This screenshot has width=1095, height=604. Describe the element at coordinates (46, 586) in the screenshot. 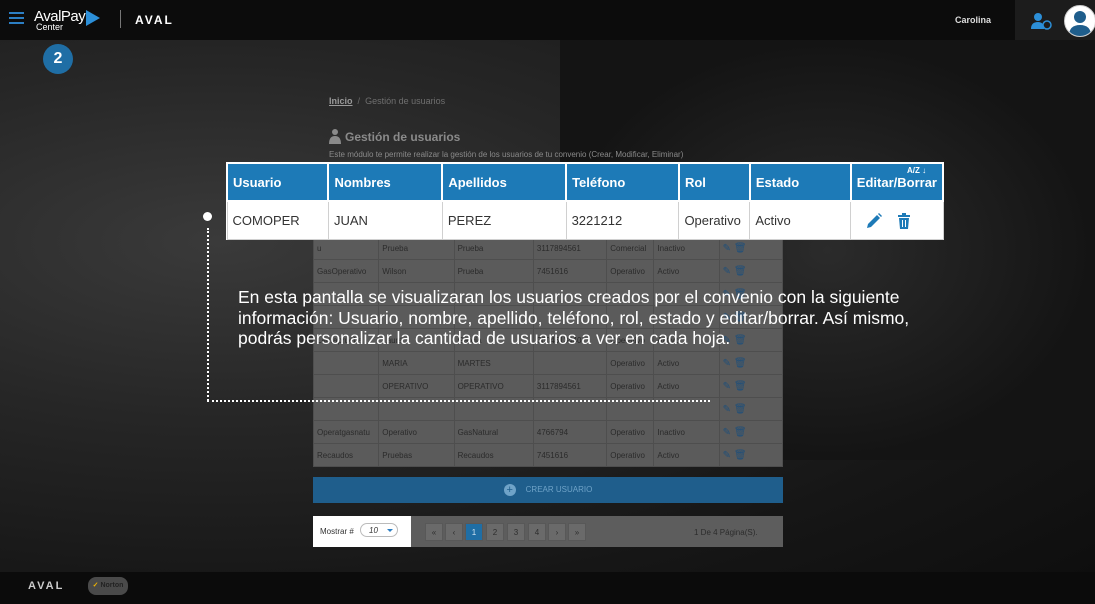

I see `footer-brand: AVAL` at that location.